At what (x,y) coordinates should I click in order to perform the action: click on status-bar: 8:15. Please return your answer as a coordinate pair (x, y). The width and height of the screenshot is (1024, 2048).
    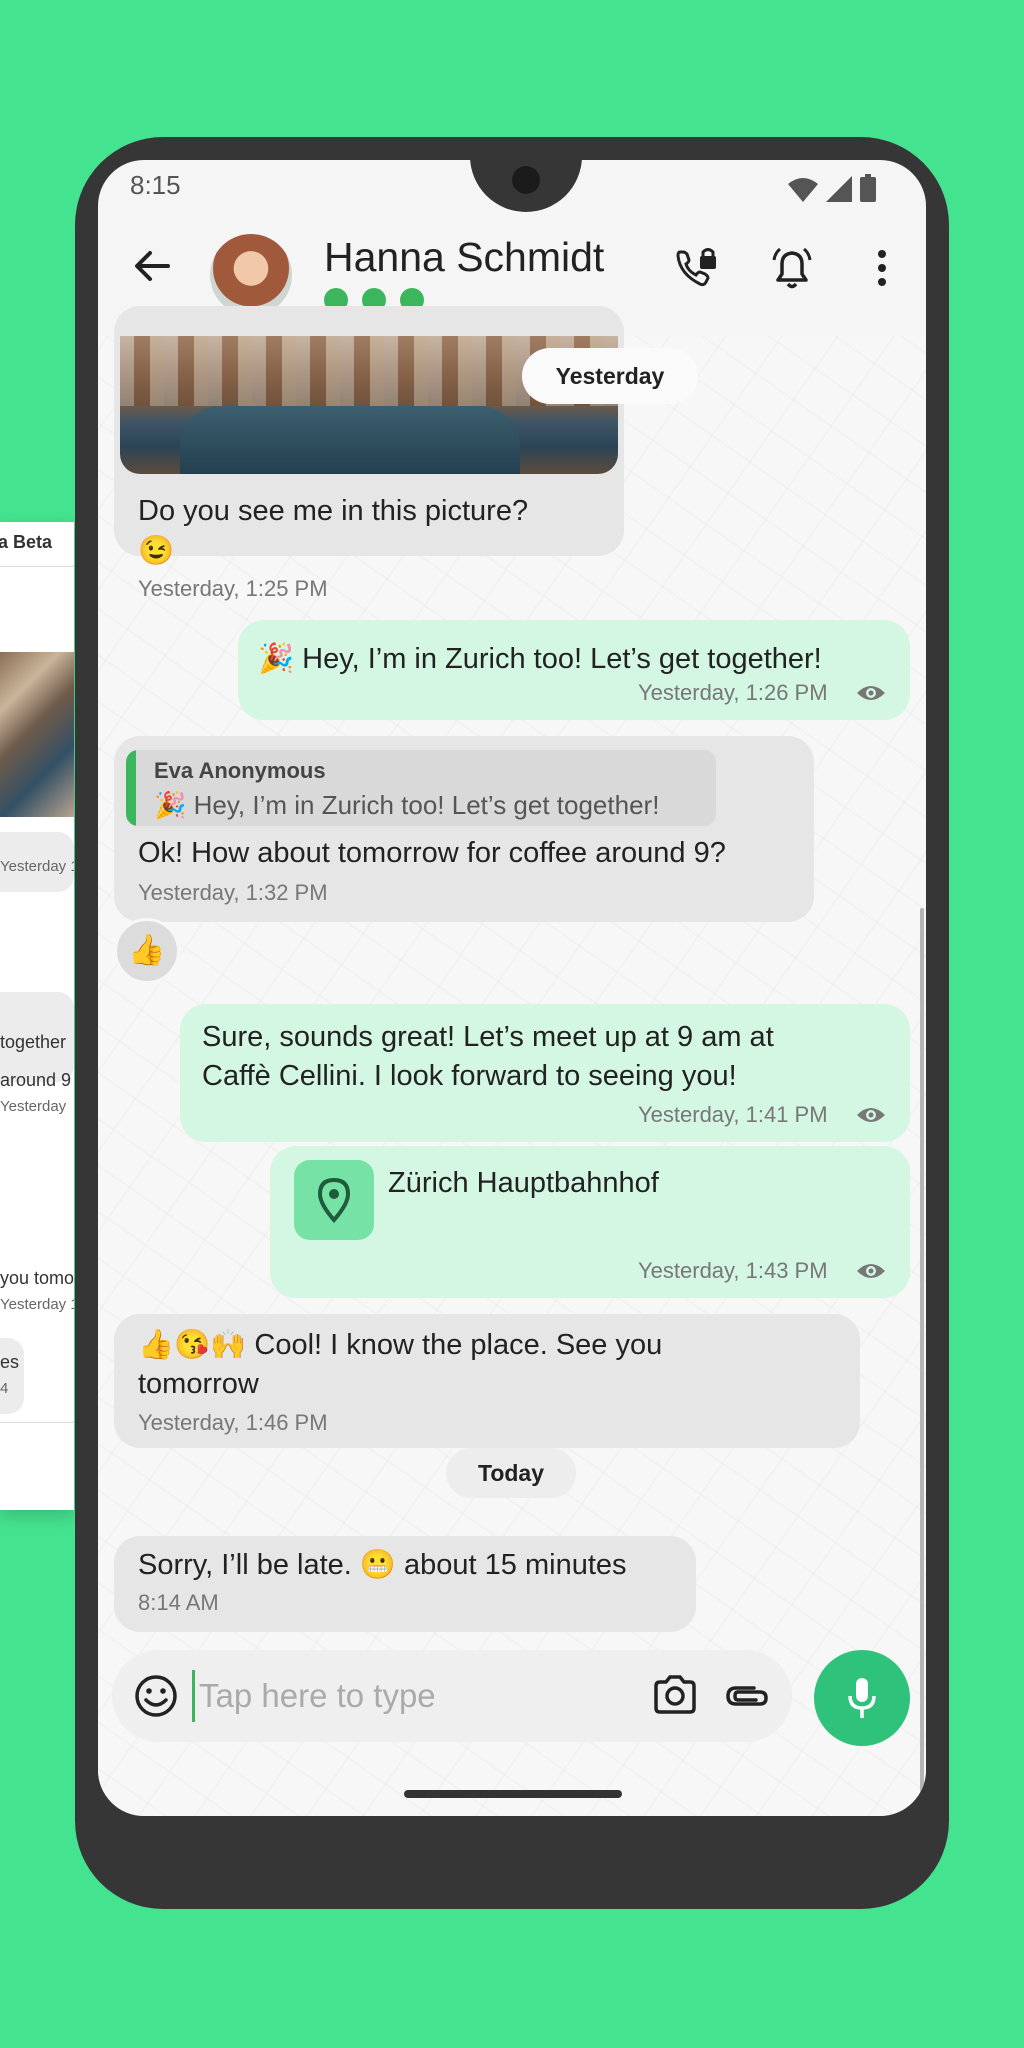
    Looking at the image, I should click on (512, 191).